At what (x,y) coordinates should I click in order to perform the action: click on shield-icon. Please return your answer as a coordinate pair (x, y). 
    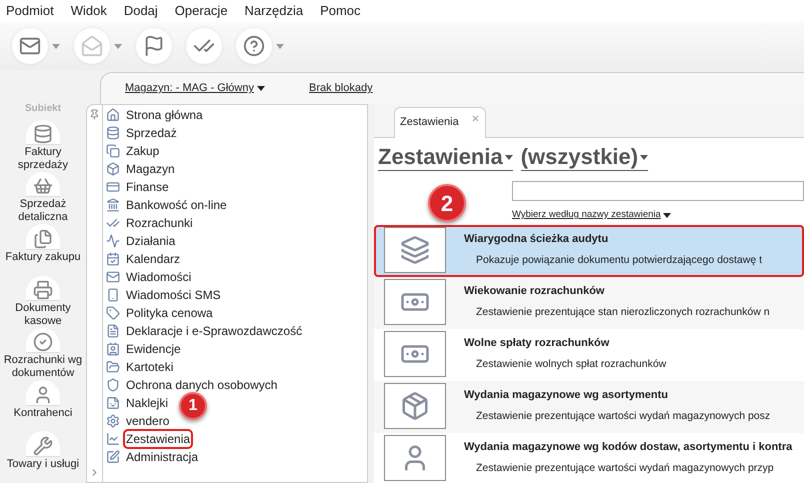
    Looking at the image, I should click on (113, 385).